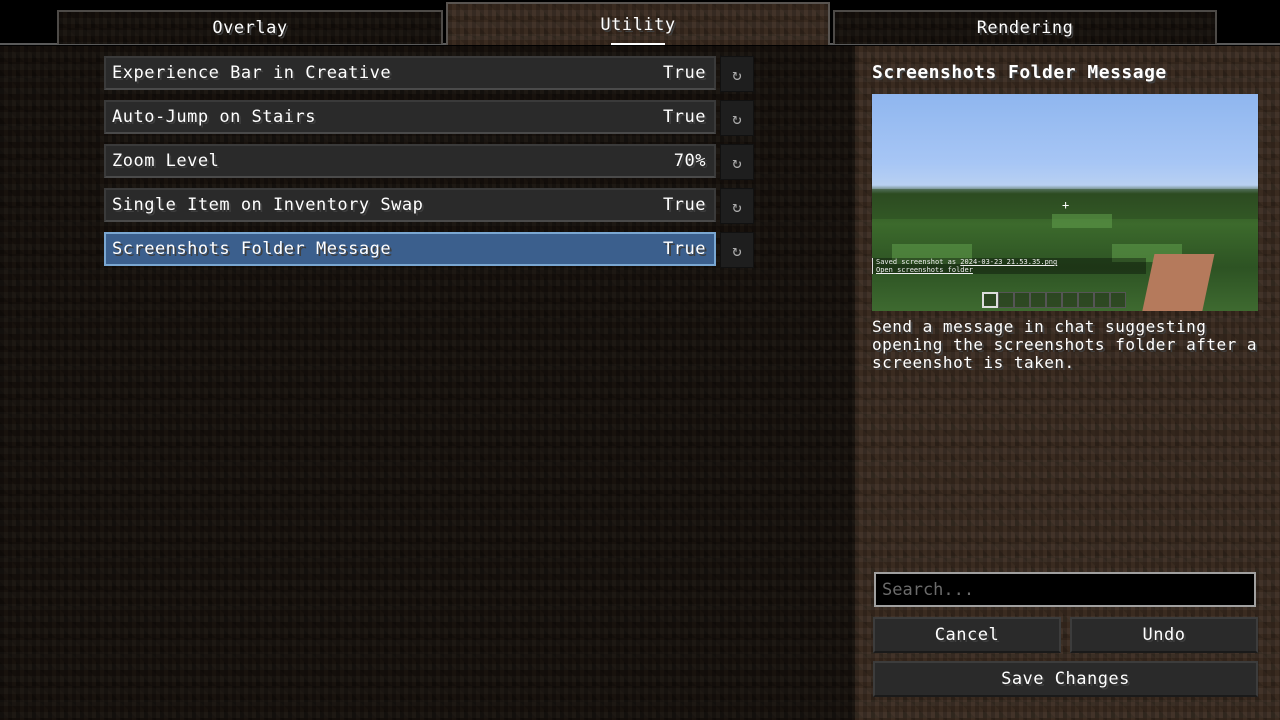  I want to click on chat-file: 2024-03-23_21.53.35.png, so click(1009, 262).